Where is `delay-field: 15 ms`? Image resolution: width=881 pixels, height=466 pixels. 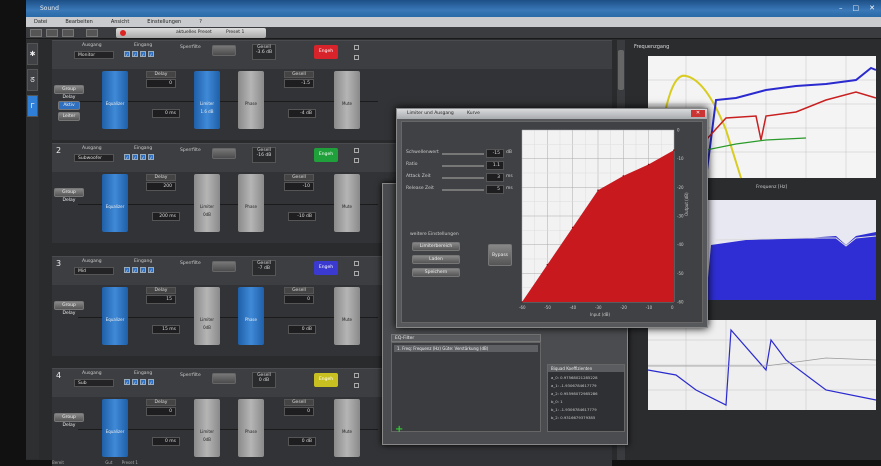 delay-field: 15 ms is located at coordinates (166, 329).